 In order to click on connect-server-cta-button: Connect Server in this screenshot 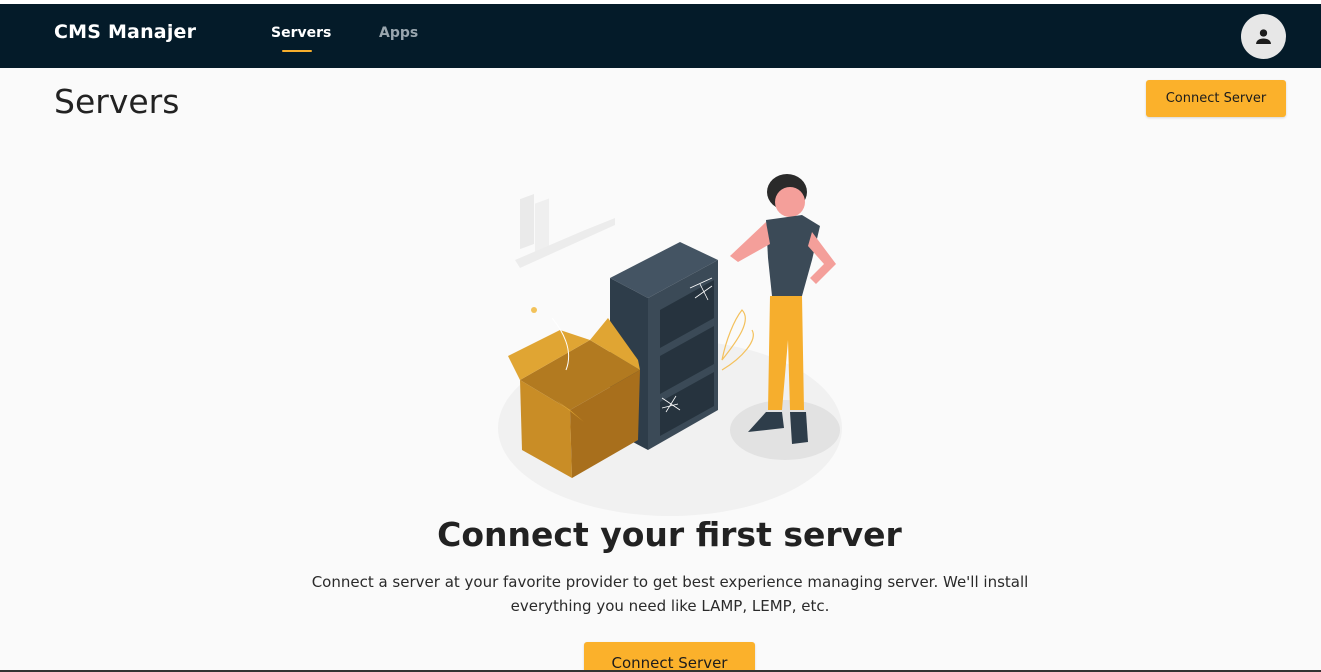, I will do `click(669, 657)`.